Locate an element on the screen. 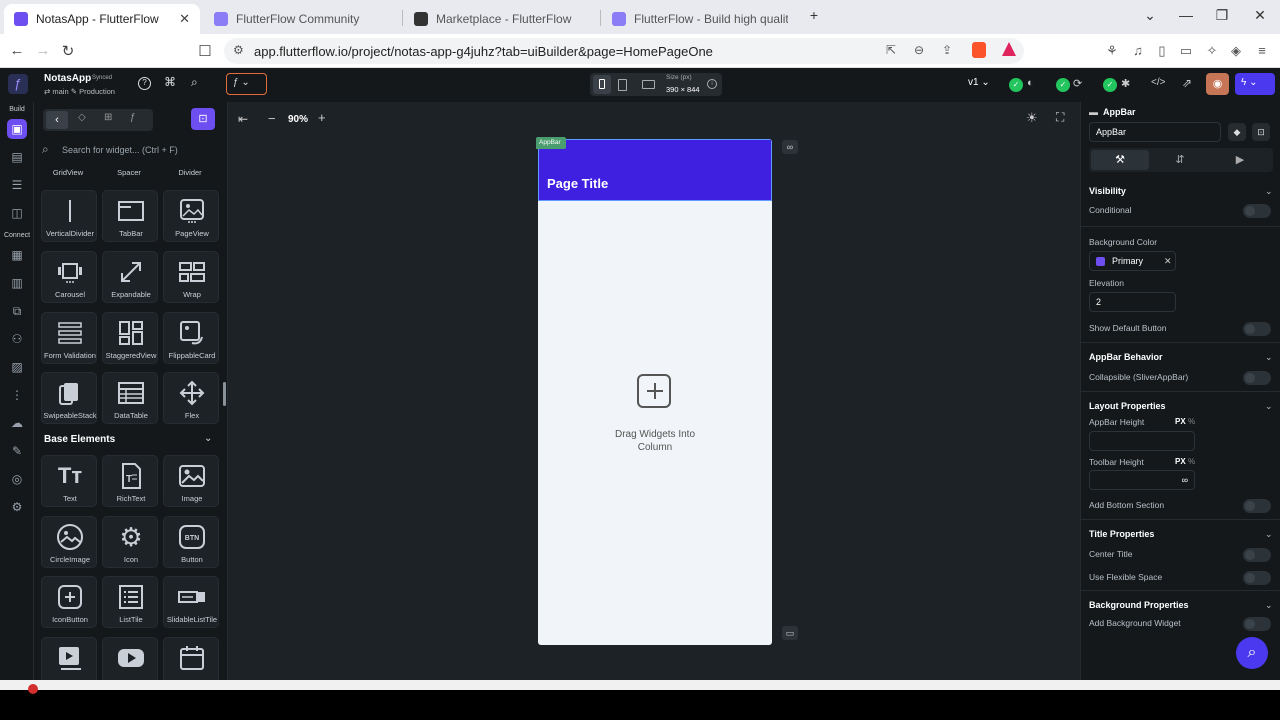  flutterflow-logo-icon: ƒ is located at coordinates (18, 84).